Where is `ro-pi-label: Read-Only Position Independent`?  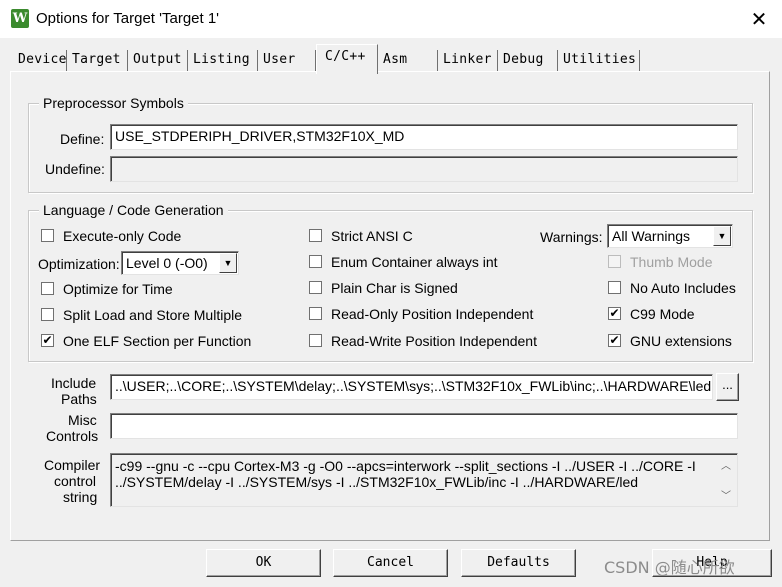 ro-pi-label: Read-Only Position Independent is located at coordinates (432, 314).